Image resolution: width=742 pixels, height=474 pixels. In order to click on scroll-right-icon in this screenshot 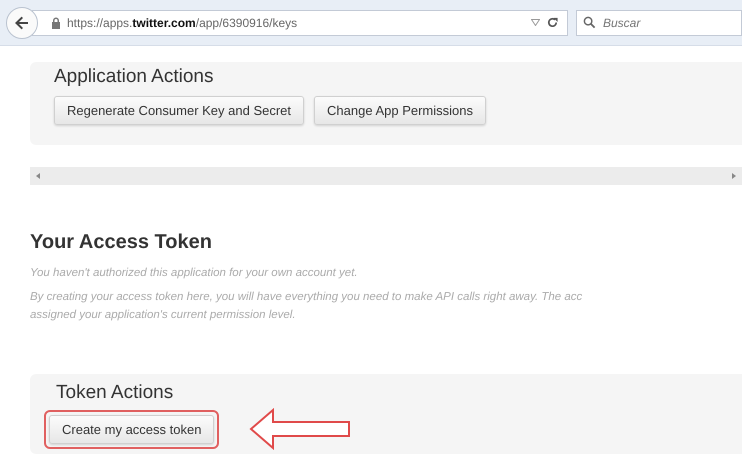, I will do `click(734, 176)`.